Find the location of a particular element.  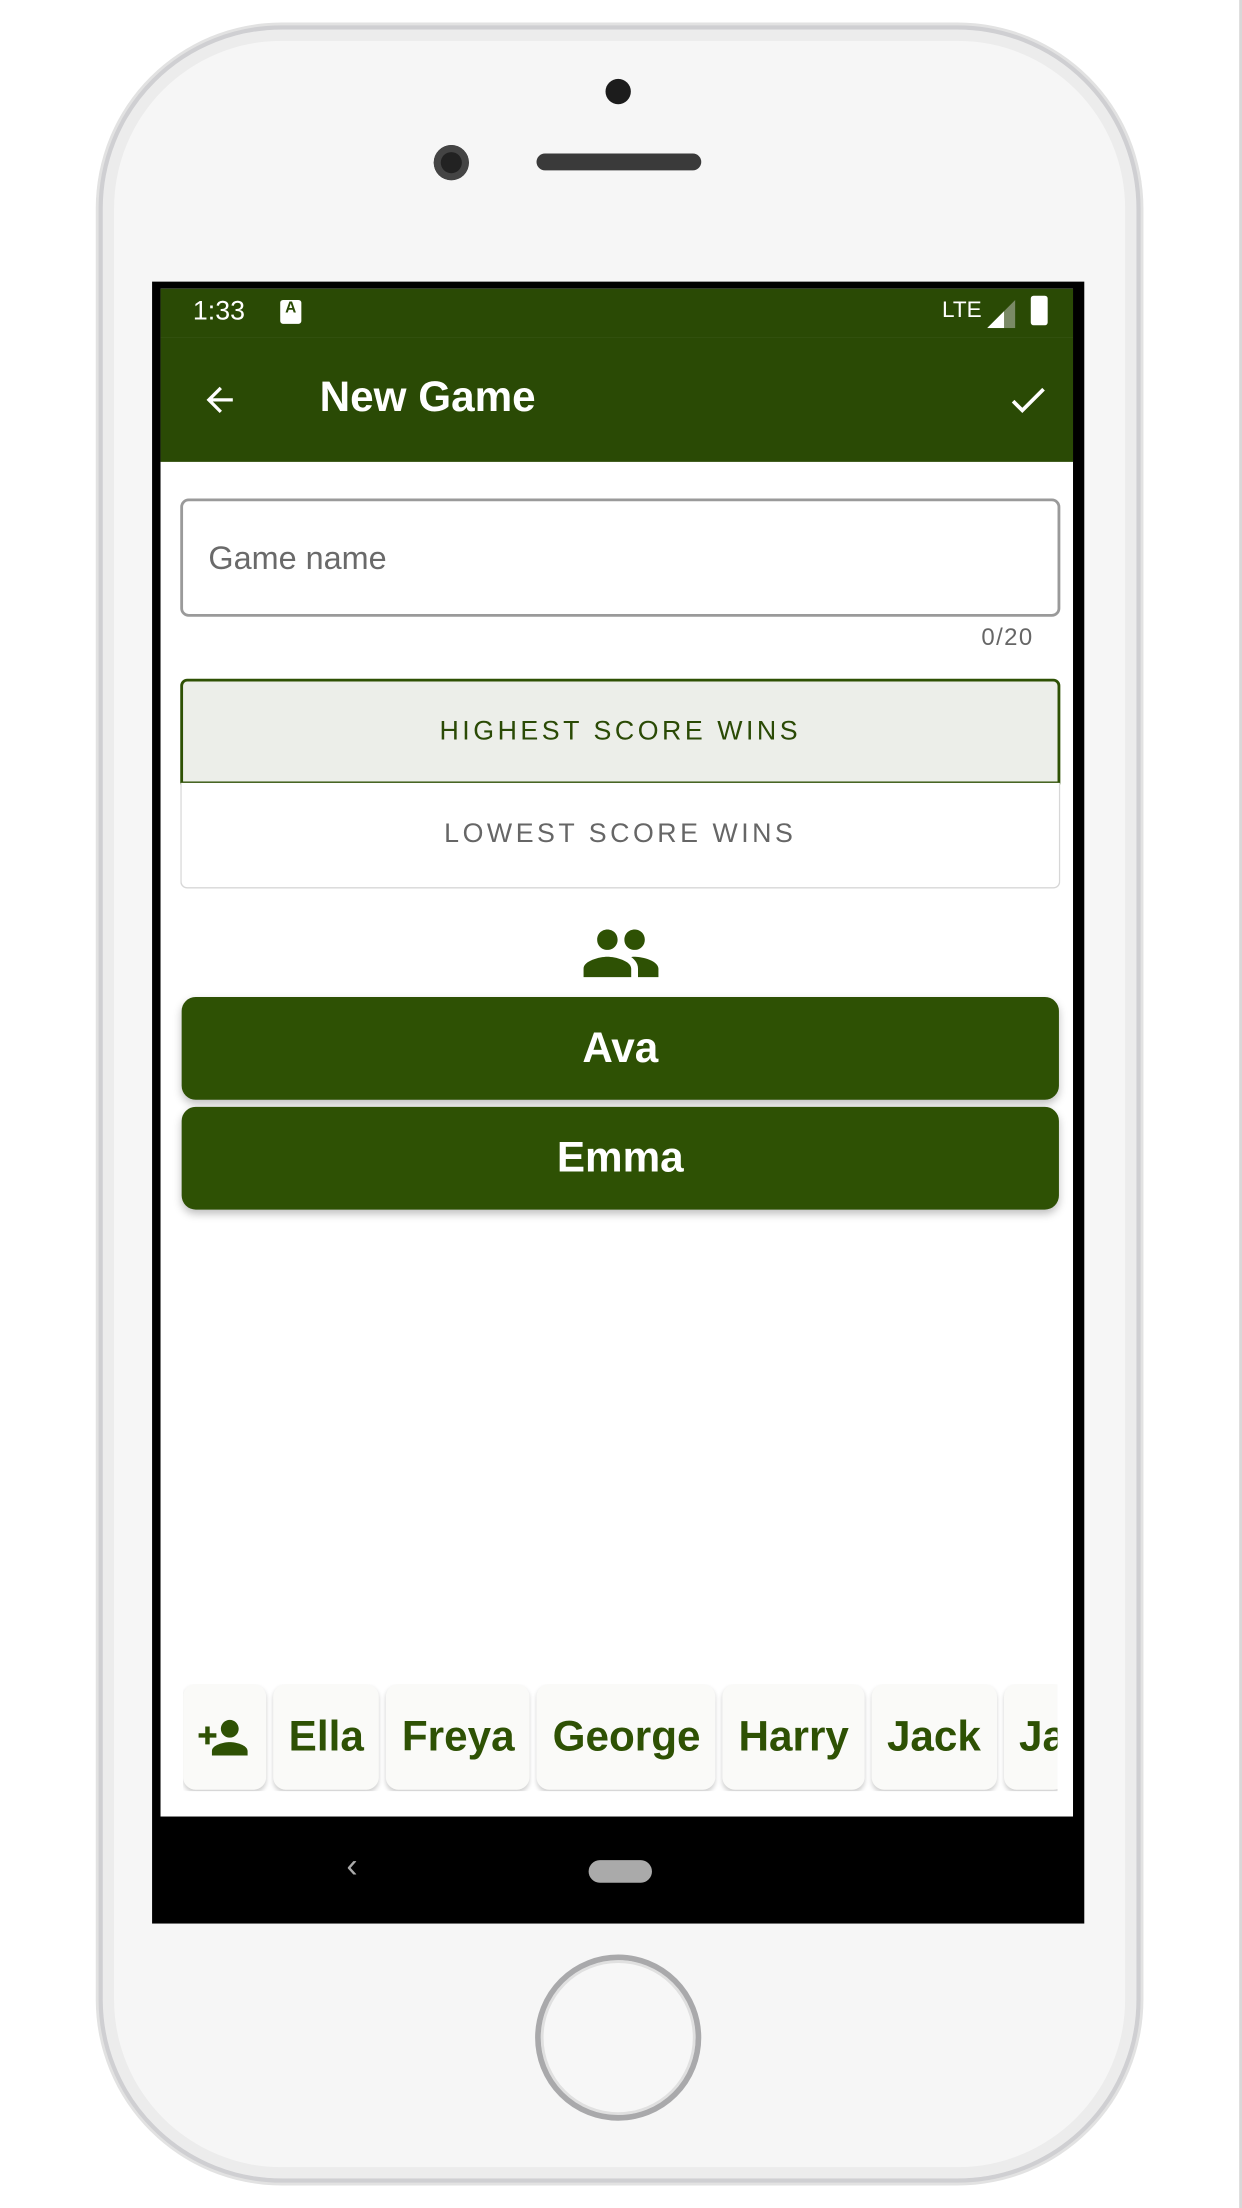

status-bar: 1:33 A LTE is located at coordinates (617, 313).